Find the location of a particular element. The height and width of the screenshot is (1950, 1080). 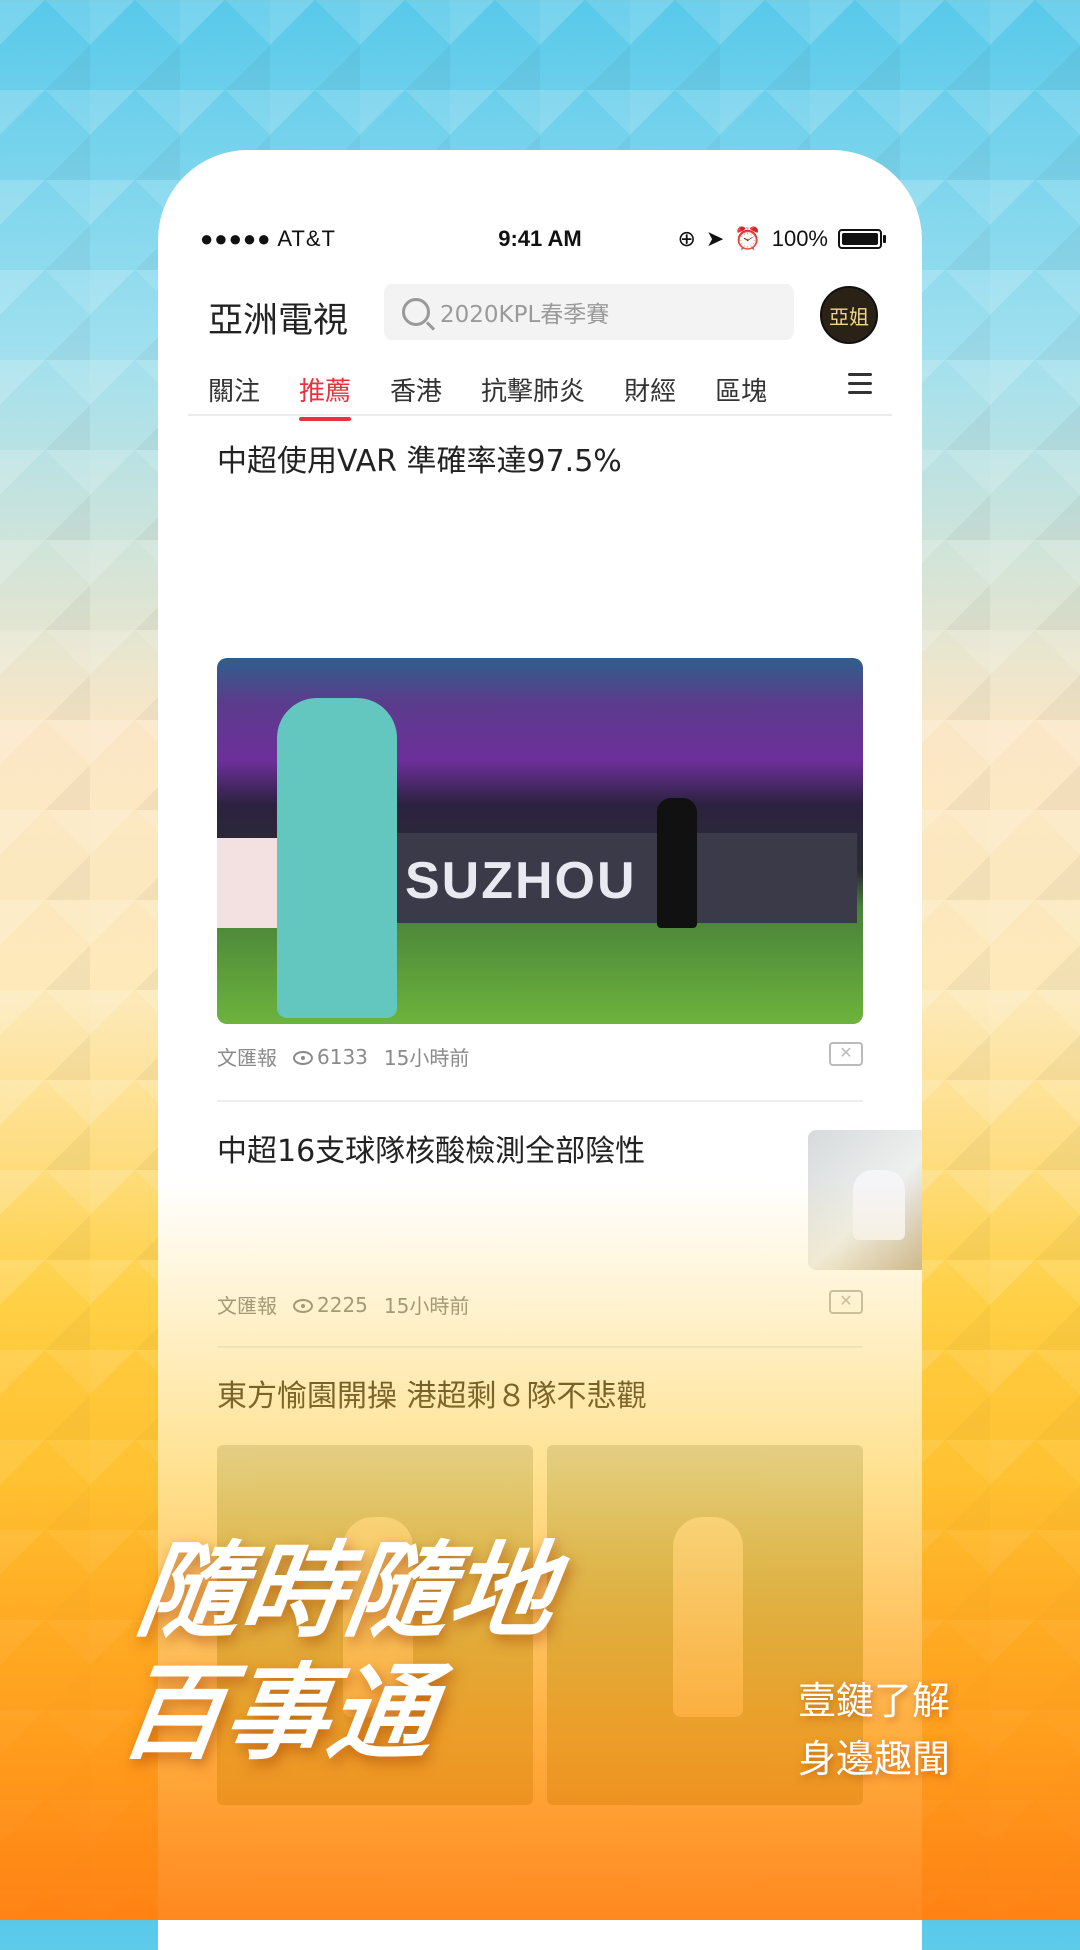

article-card: 中超使用VAR 準確率達97.5% is located at coordinates (540, 462).